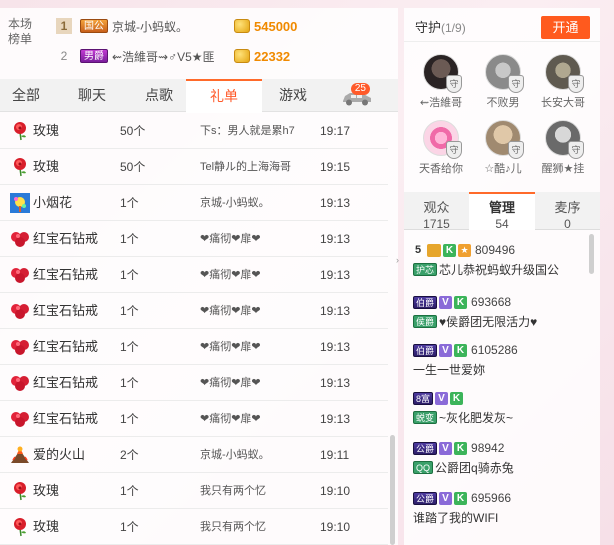 Image resolution: width=614 pixels, height=545 pixels. What do you see at coordinates (591, 254) in the screenshot?
I see `user-list-scrollbar` at bounding box center [591, 254].